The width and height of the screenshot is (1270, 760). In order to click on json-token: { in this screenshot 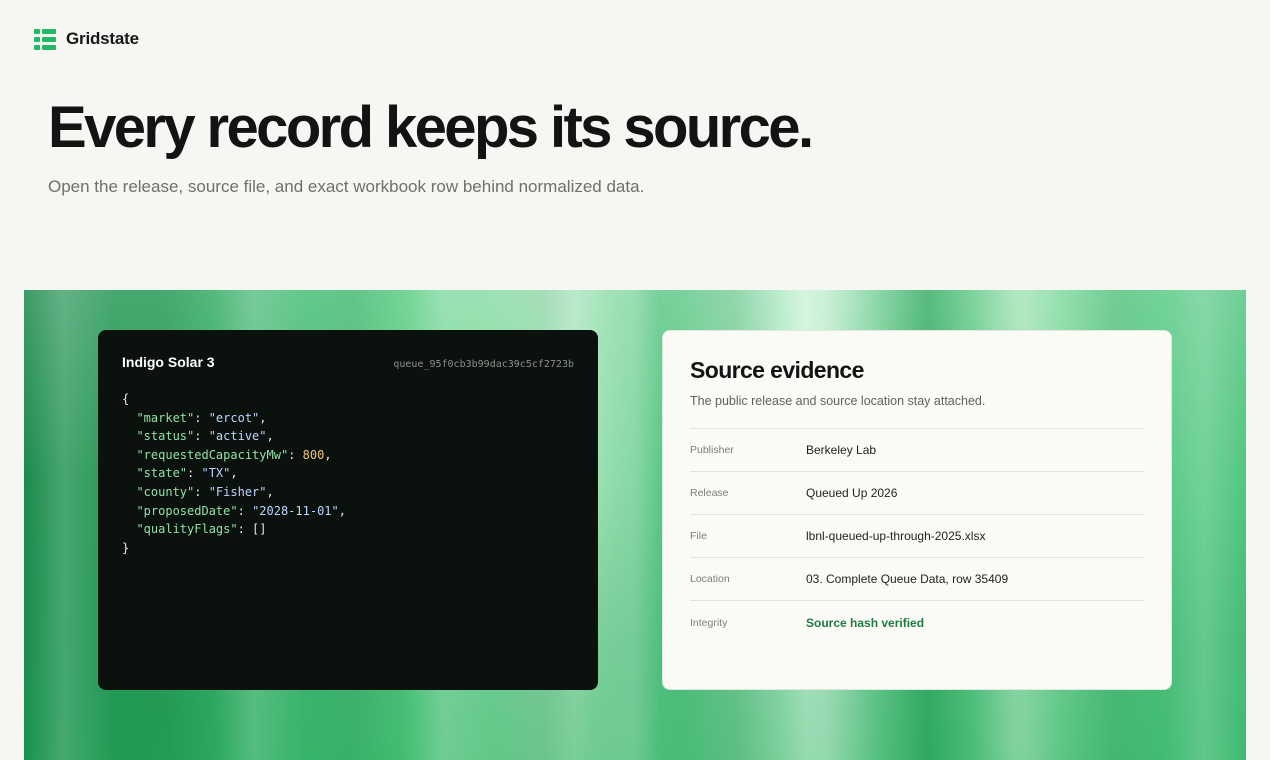, I will do `click(126, 399)`.